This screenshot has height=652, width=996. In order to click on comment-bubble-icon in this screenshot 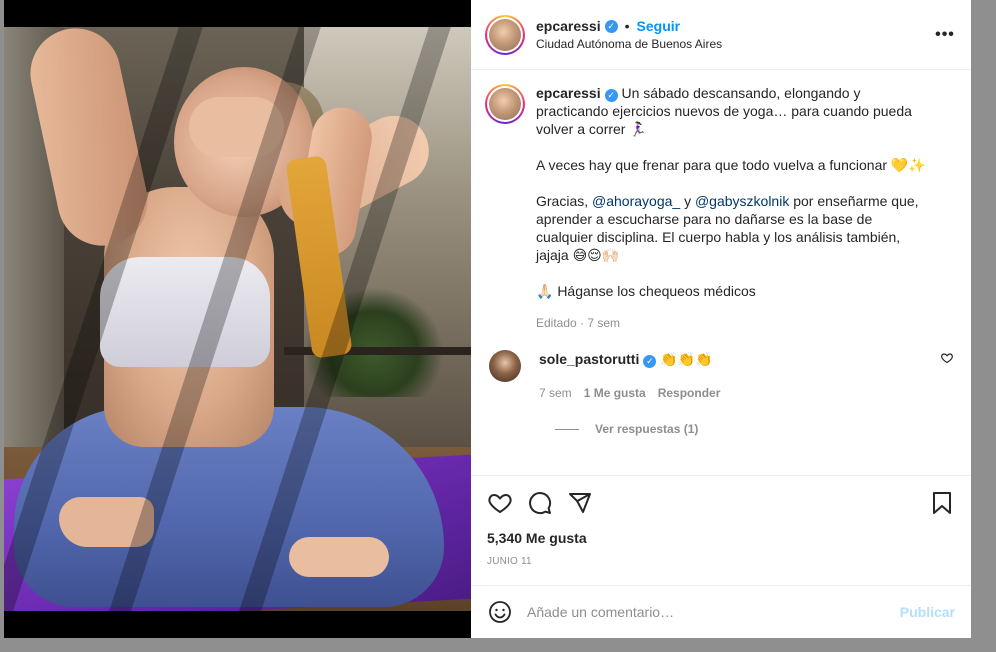, I will do `click(540, 503)`.